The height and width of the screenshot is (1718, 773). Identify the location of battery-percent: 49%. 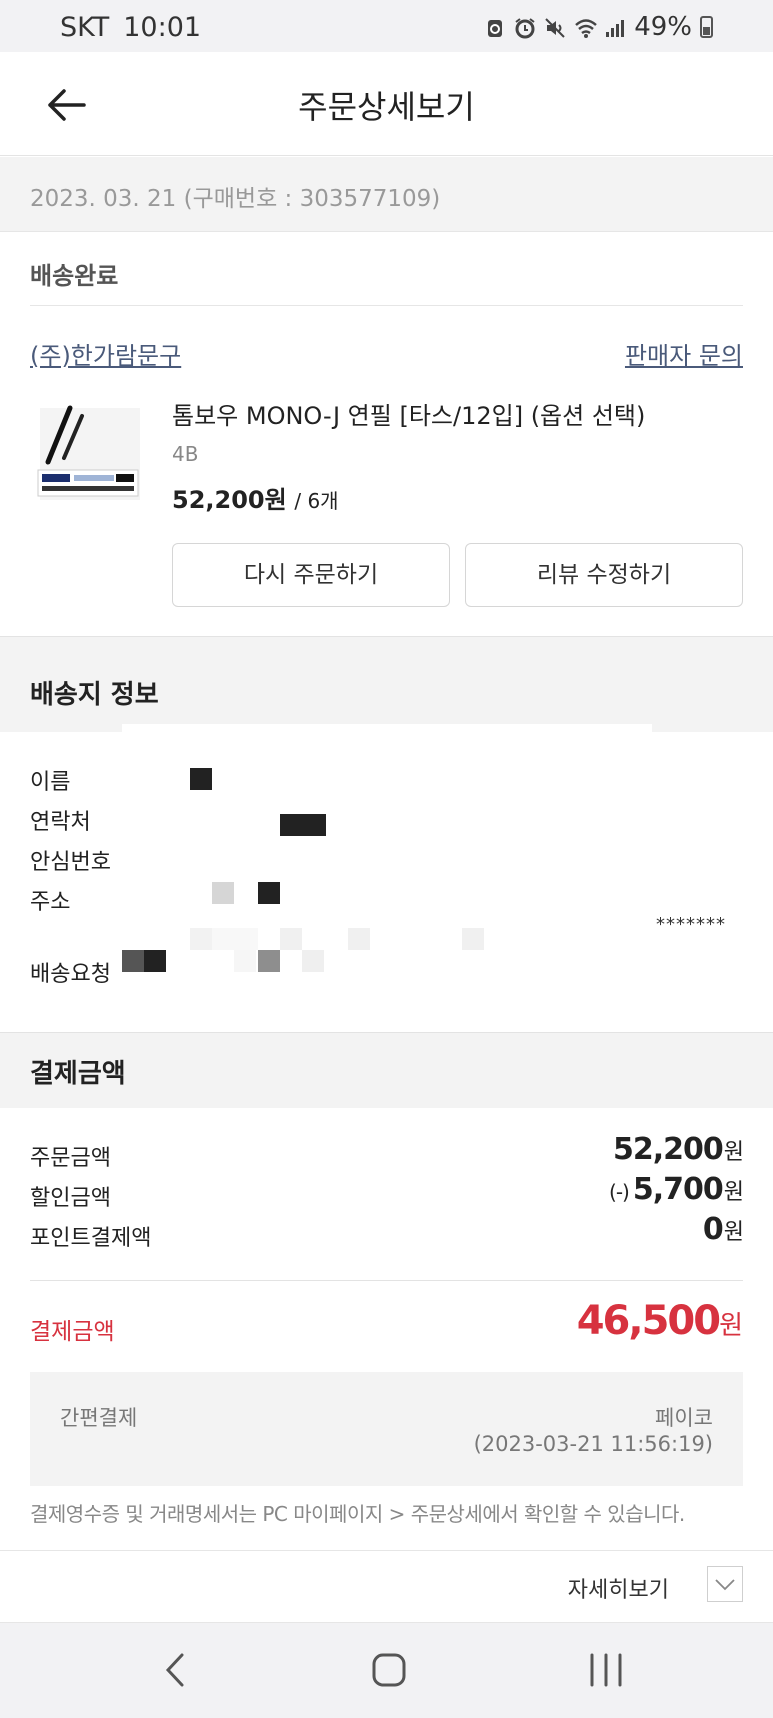
(663, 27).